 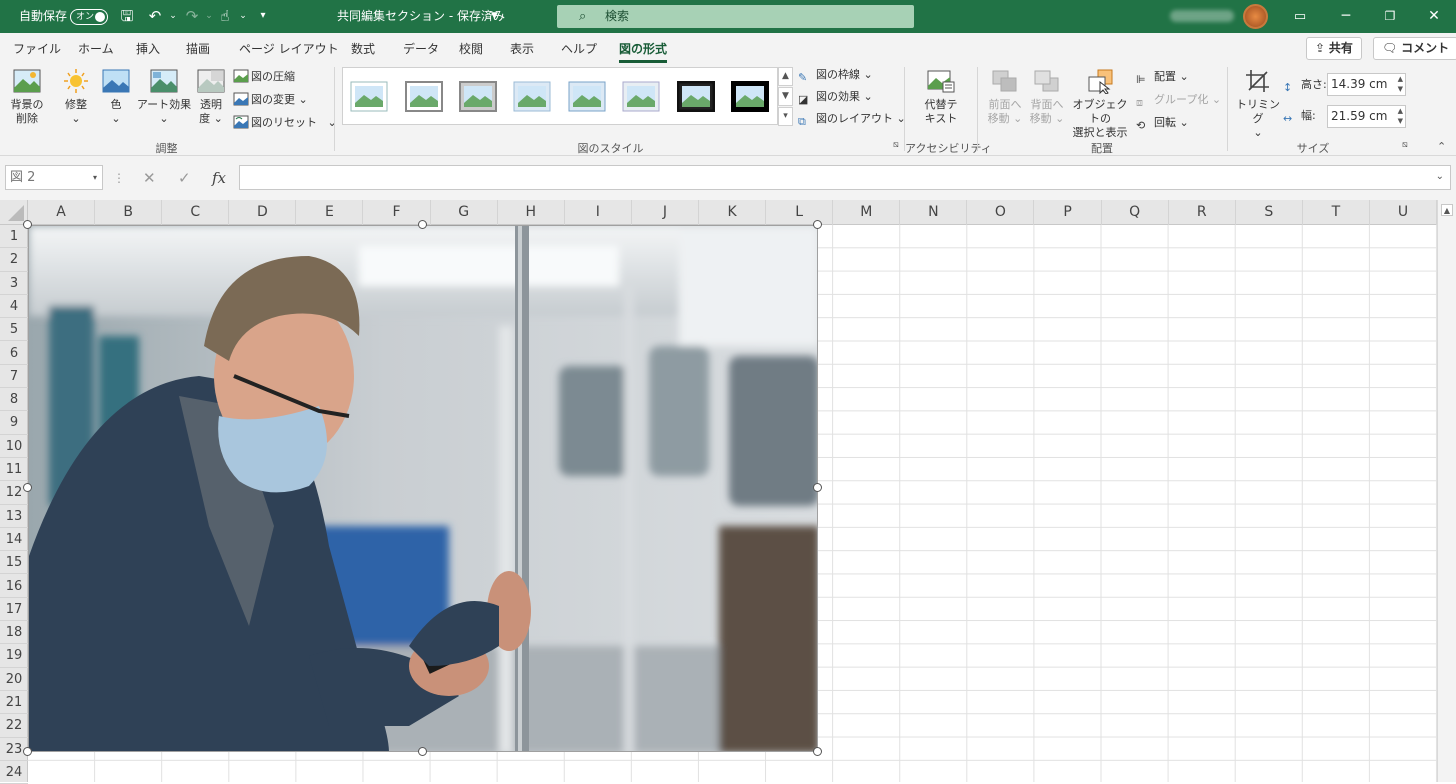 What do you see at coordinates (1447, 210) in the screenshot?
I see `scroll-up-icon: ▲` at bounding box center [1447, 210].